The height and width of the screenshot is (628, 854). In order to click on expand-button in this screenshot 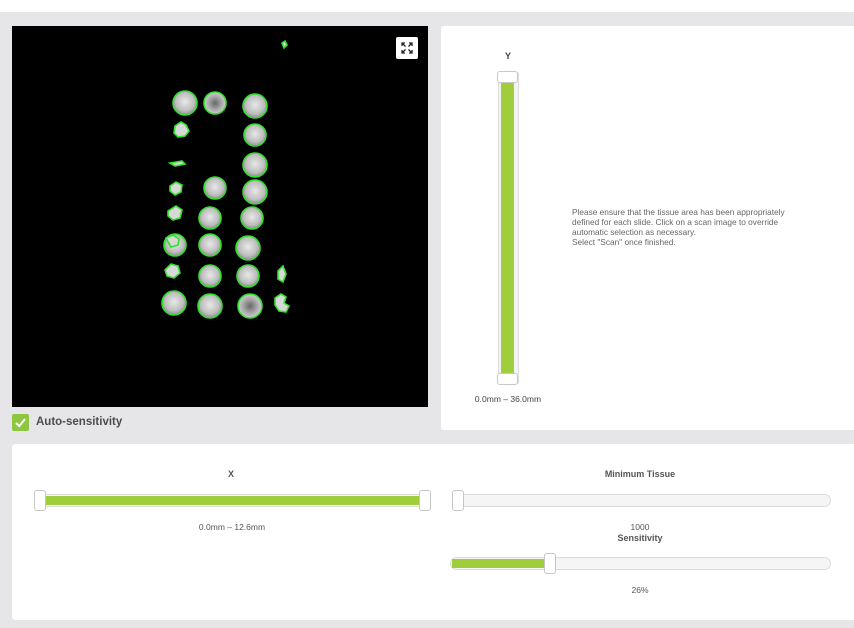, I will do `click(407, 48)`.